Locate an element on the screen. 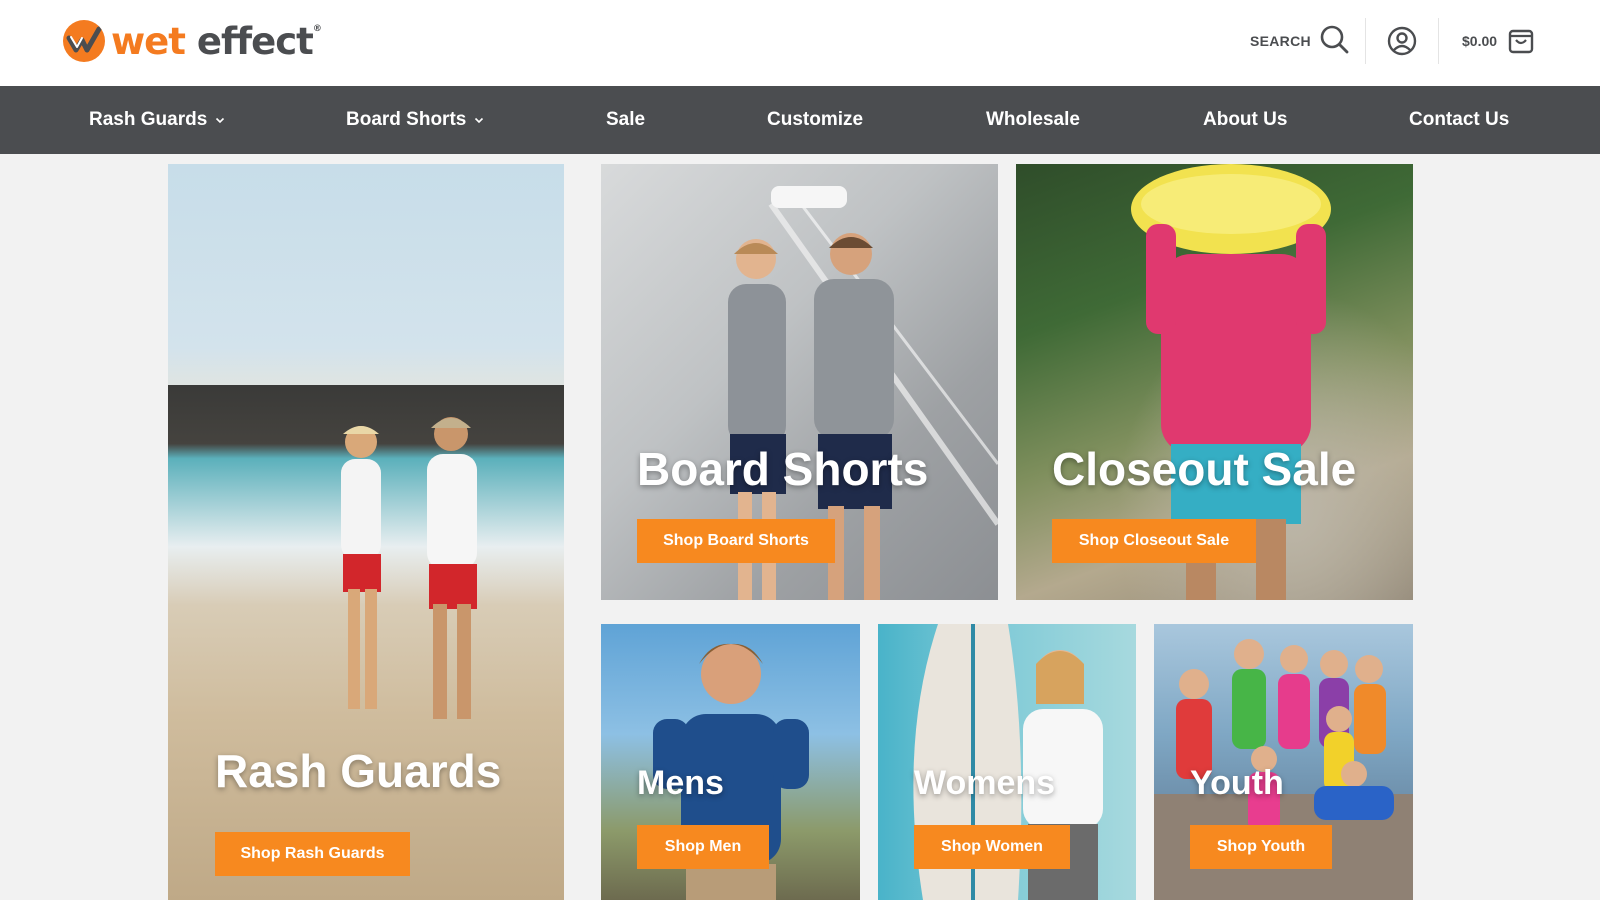  brand-name-part2: effect is located at coordinates (255, 41).